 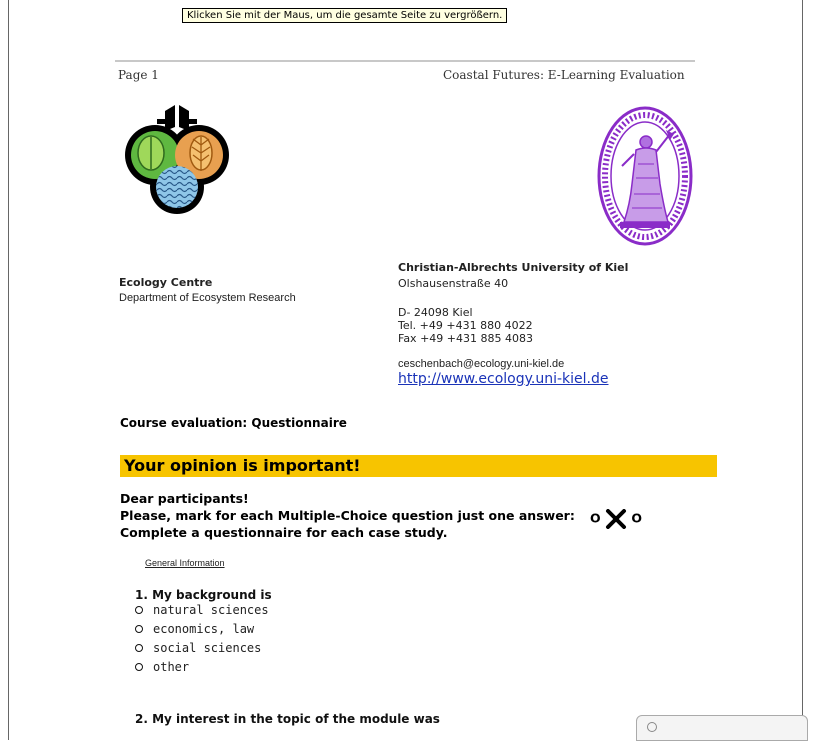 I want to click on general-information-label: General Information, so click(x=185, y=563).